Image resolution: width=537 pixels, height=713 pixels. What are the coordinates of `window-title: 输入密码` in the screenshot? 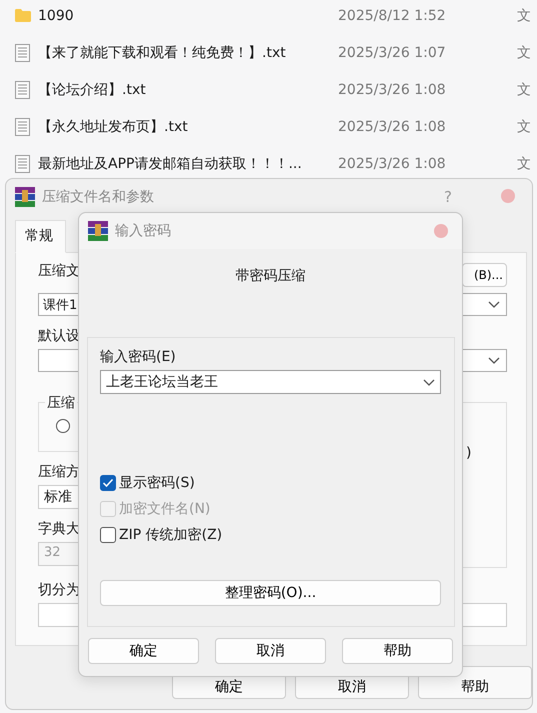 It's located at (143, 231).